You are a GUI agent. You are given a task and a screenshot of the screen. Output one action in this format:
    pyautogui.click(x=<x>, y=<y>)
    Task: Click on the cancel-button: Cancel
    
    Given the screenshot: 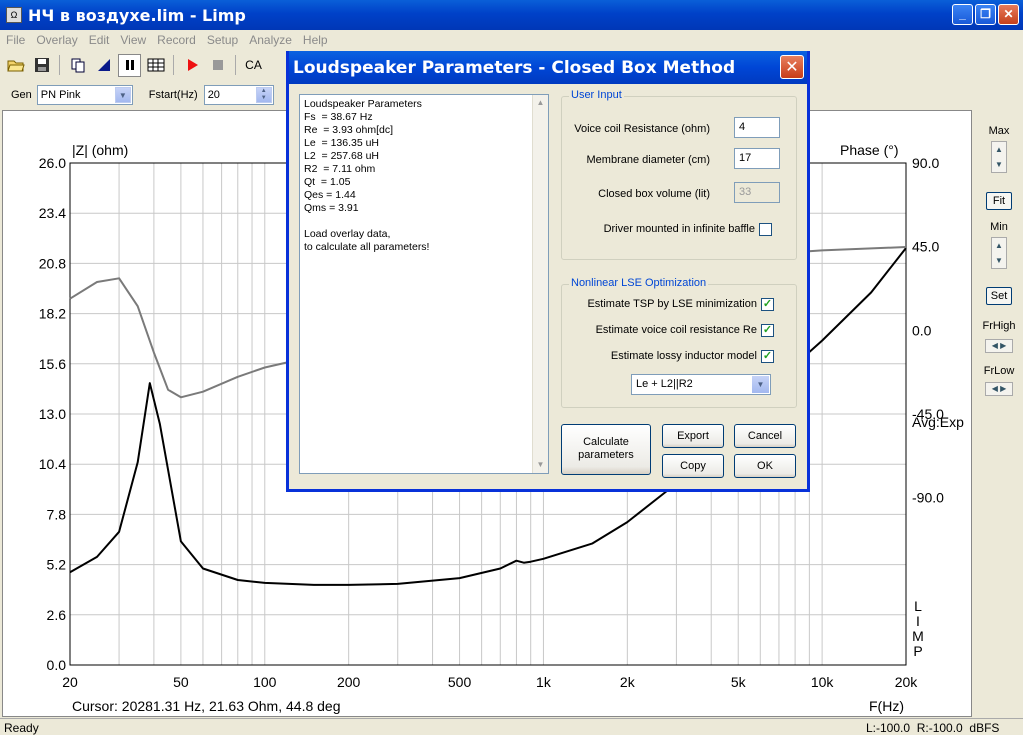 What is the action you would take?
    pyautogui.click(x=765, y=436)
    